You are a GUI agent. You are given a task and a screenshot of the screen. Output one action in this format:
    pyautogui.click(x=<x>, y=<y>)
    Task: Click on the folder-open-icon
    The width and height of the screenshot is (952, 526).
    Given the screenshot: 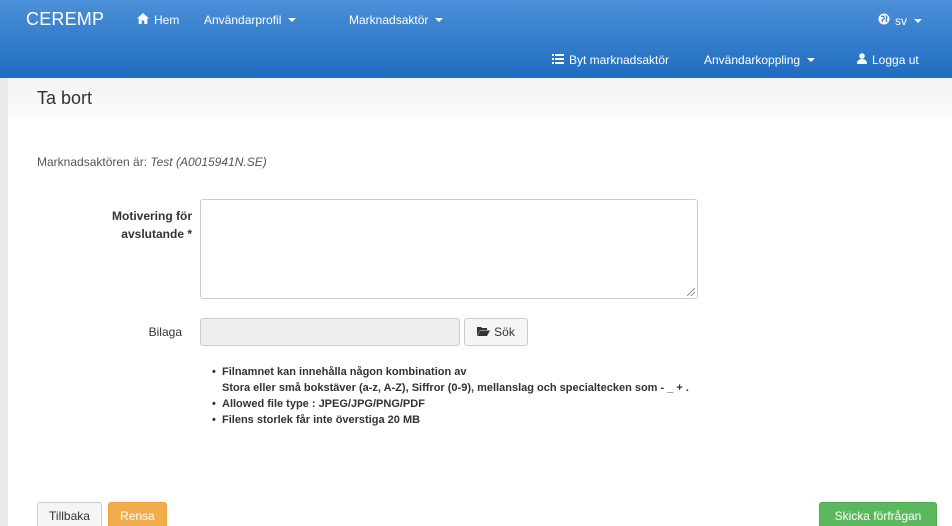 What is the action you would take?
    pyautogui.click(x=484, y=332)
    